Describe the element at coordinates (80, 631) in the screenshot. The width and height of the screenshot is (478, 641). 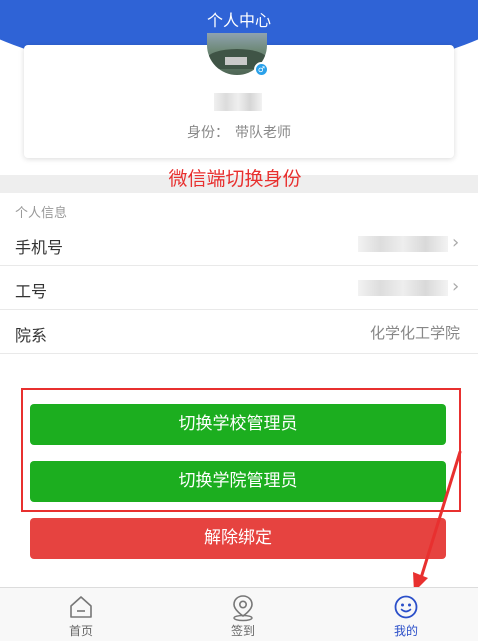
I see `tab-label: 首页` at that location.